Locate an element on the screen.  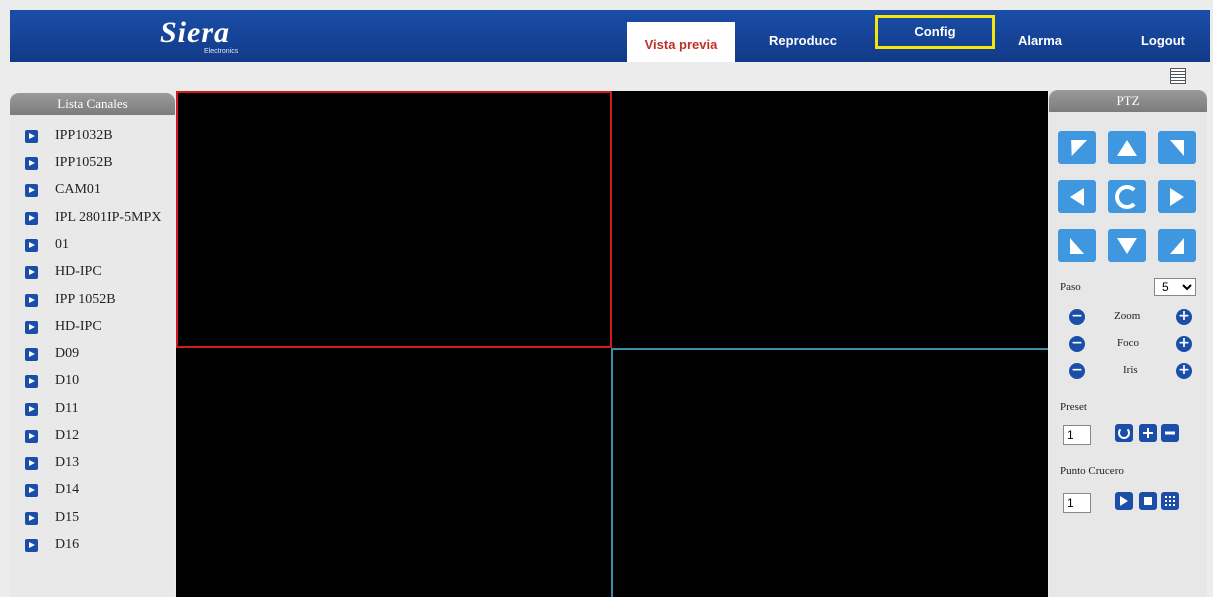
arrow-down-left-icon is located at coordinates (1077, 245).